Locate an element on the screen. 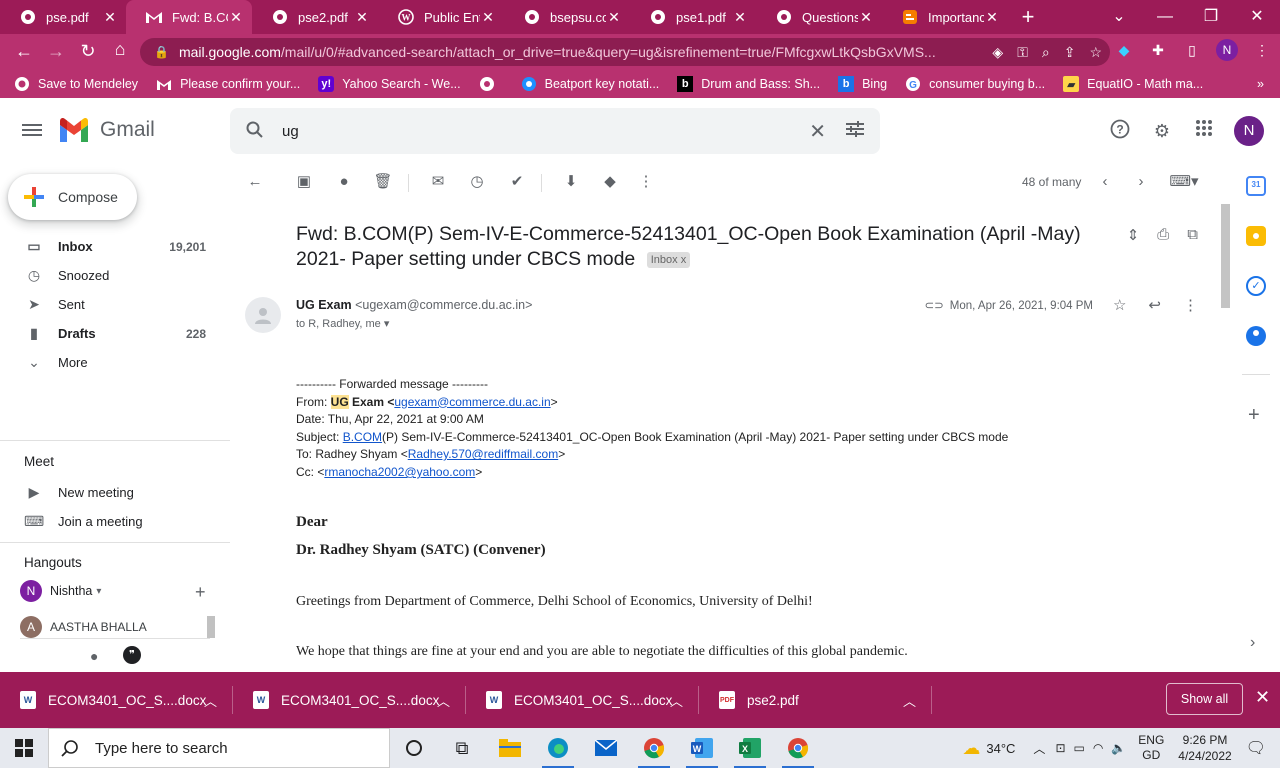 This screenshot has width=1280, height=768. new-tab-button: + is located at coordinates (1028, 17).